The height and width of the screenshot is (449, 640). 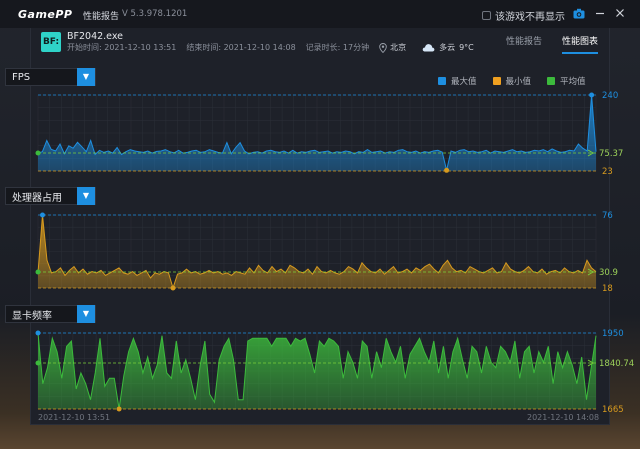 What do you see at coordinates (447, 170) in the screenshot?
I see `fps-min-marker` at bounding box center [447, 170].